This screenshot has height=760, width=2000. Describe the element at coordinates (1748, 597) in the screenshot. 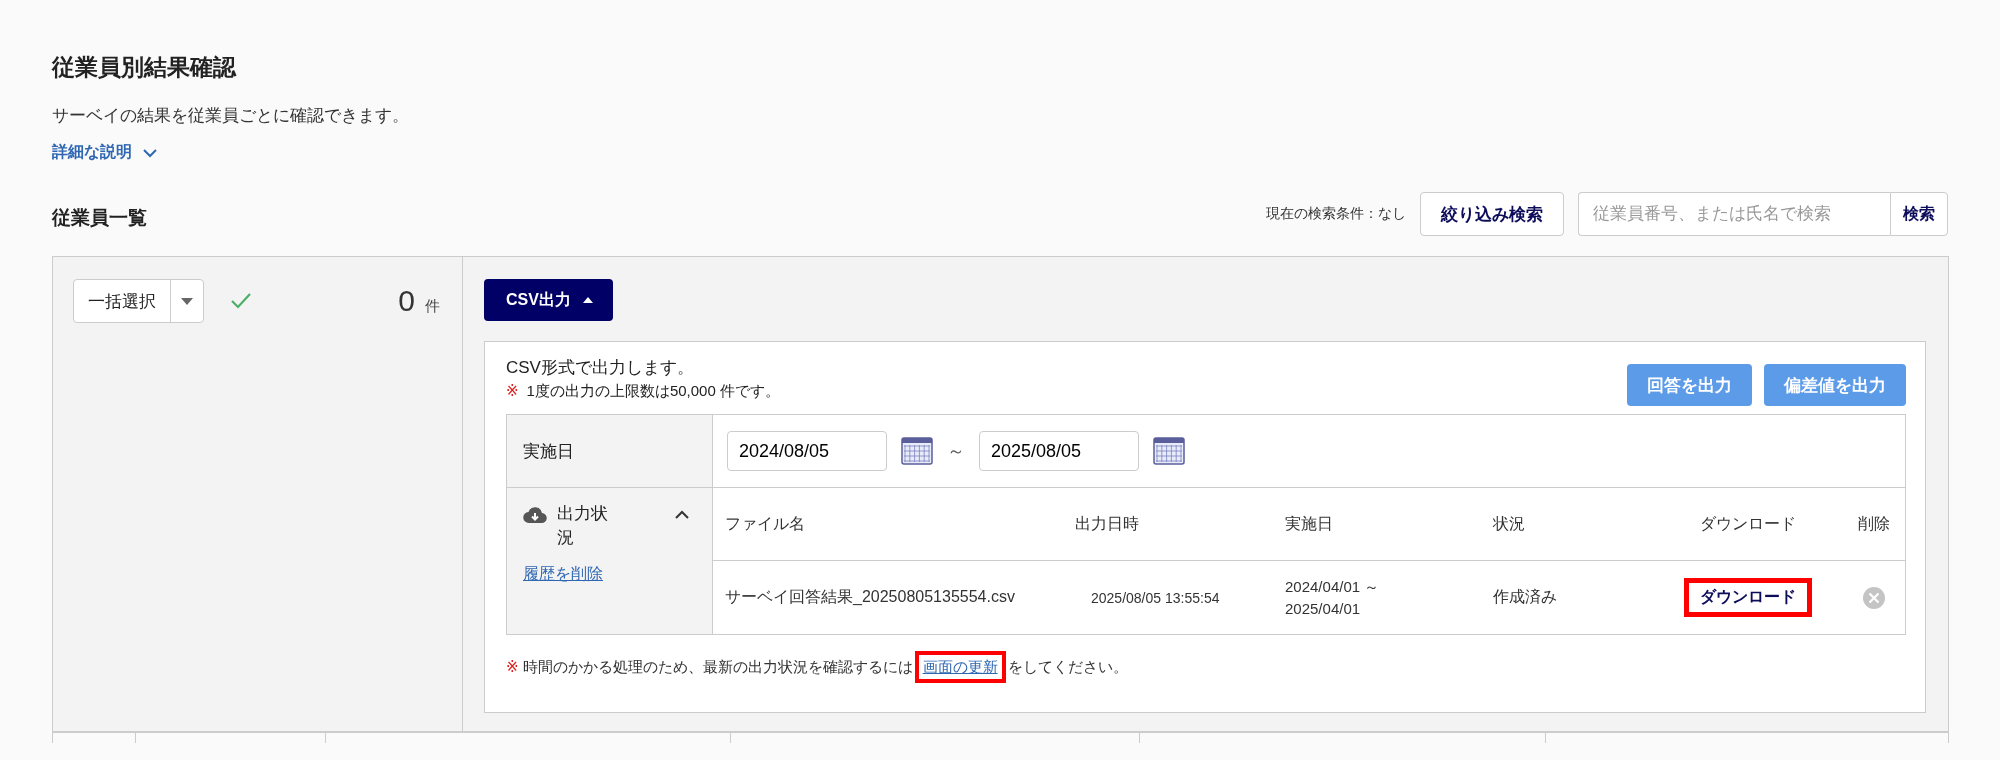

I see `download-button: ダウンロード` at that location.